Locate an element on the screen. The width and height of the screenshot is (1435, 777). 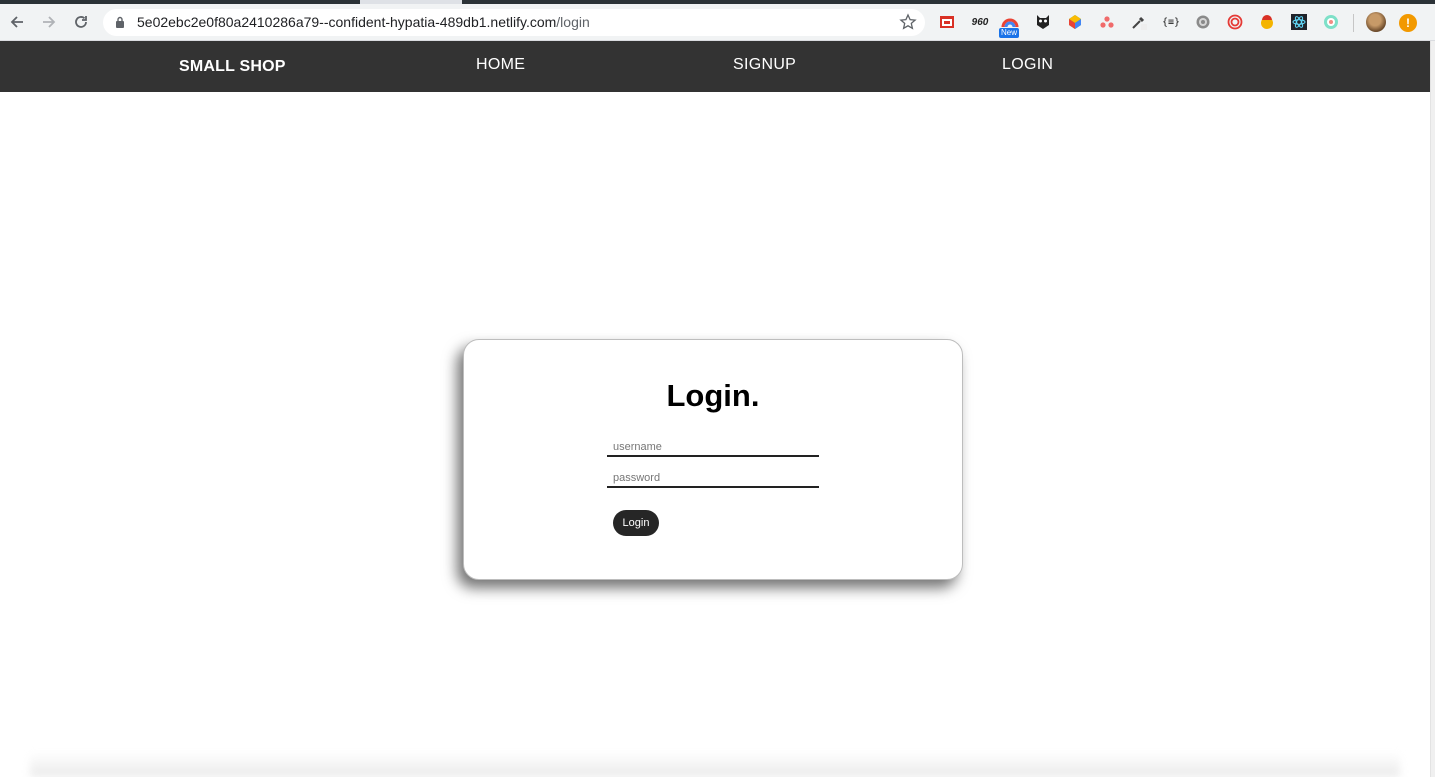
login-title: Login. is located at coordinates (713, 395).